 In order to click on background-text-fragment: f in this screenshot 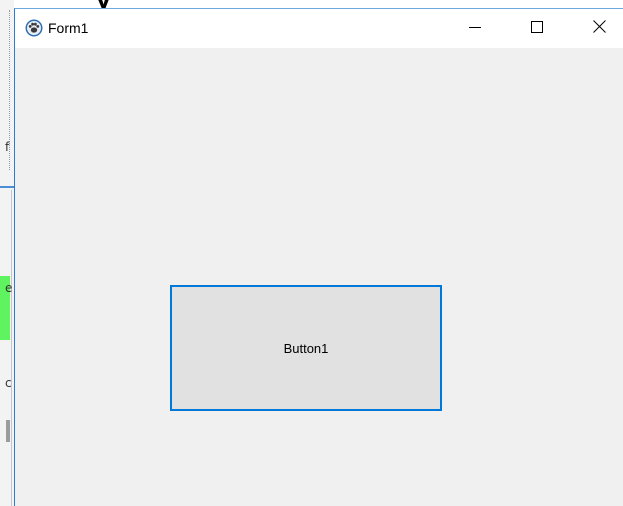, I will do `click(7, 147)`.